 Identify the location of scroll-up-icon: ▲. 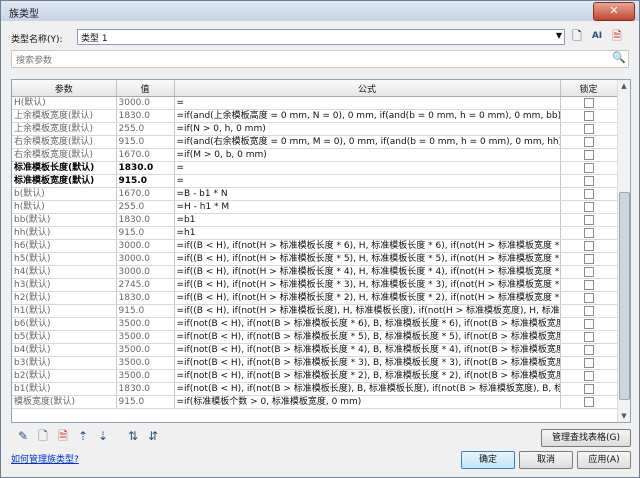
(624, 86).